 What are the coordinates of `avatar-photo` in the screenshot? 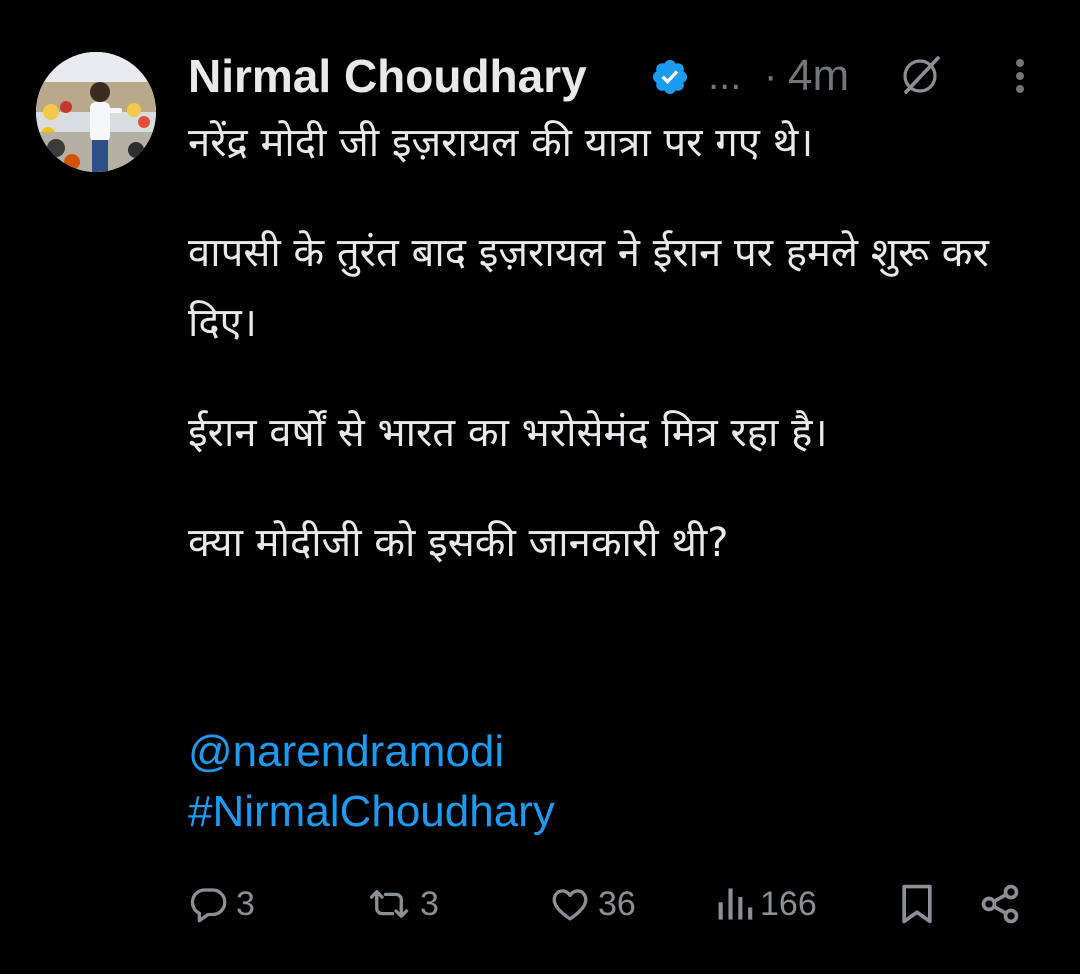 It's located at (96, 112).